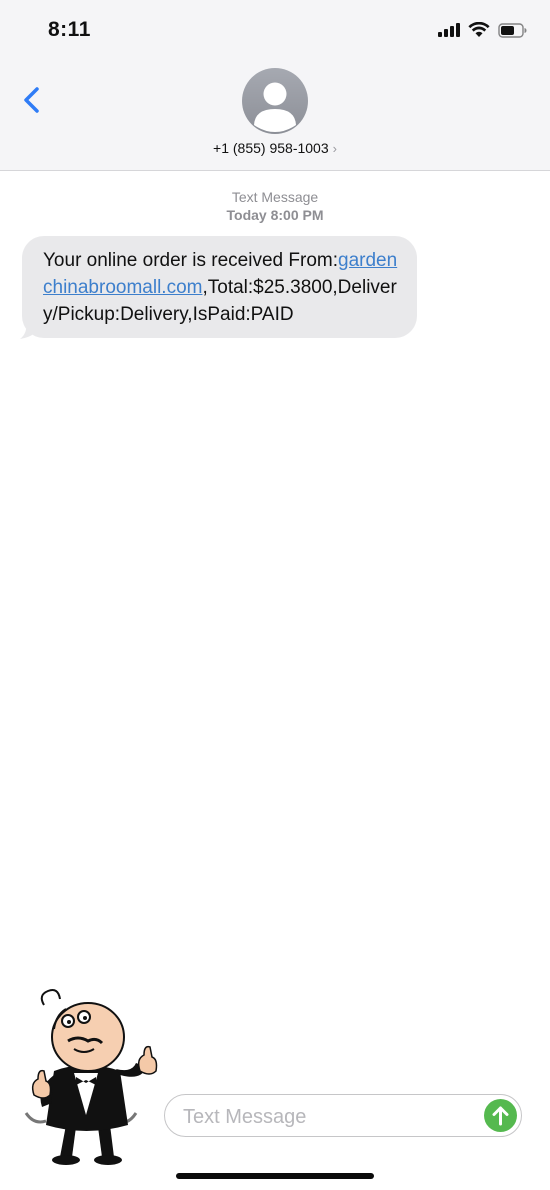 This screenshot has width=550, height=1190. I want to click on message-compose-field, so click(343, 1115).